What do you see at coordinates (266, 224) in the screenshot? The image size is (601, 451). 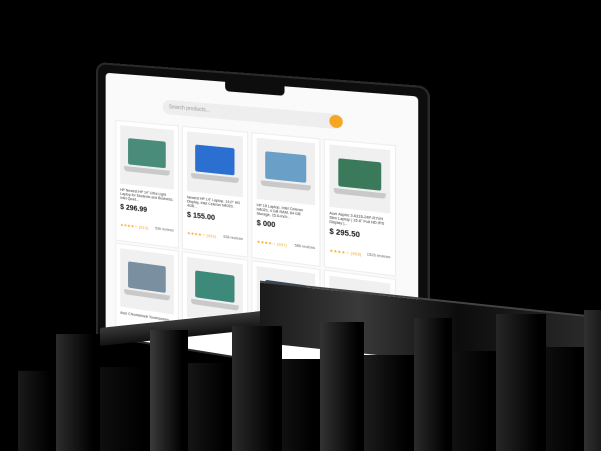 I see `product-price: $ 000` at bounding box center [266, 224].